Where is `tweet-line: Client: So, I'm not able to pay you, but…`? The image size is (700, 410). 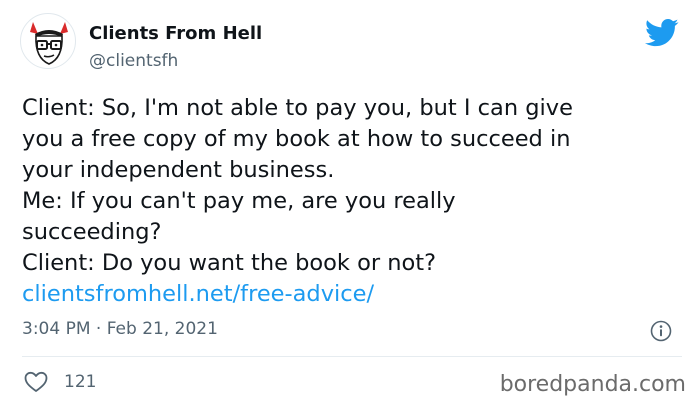
tweet-line: Client: So, I'm not able to pay you, but… is located at coordinates (297, 108).